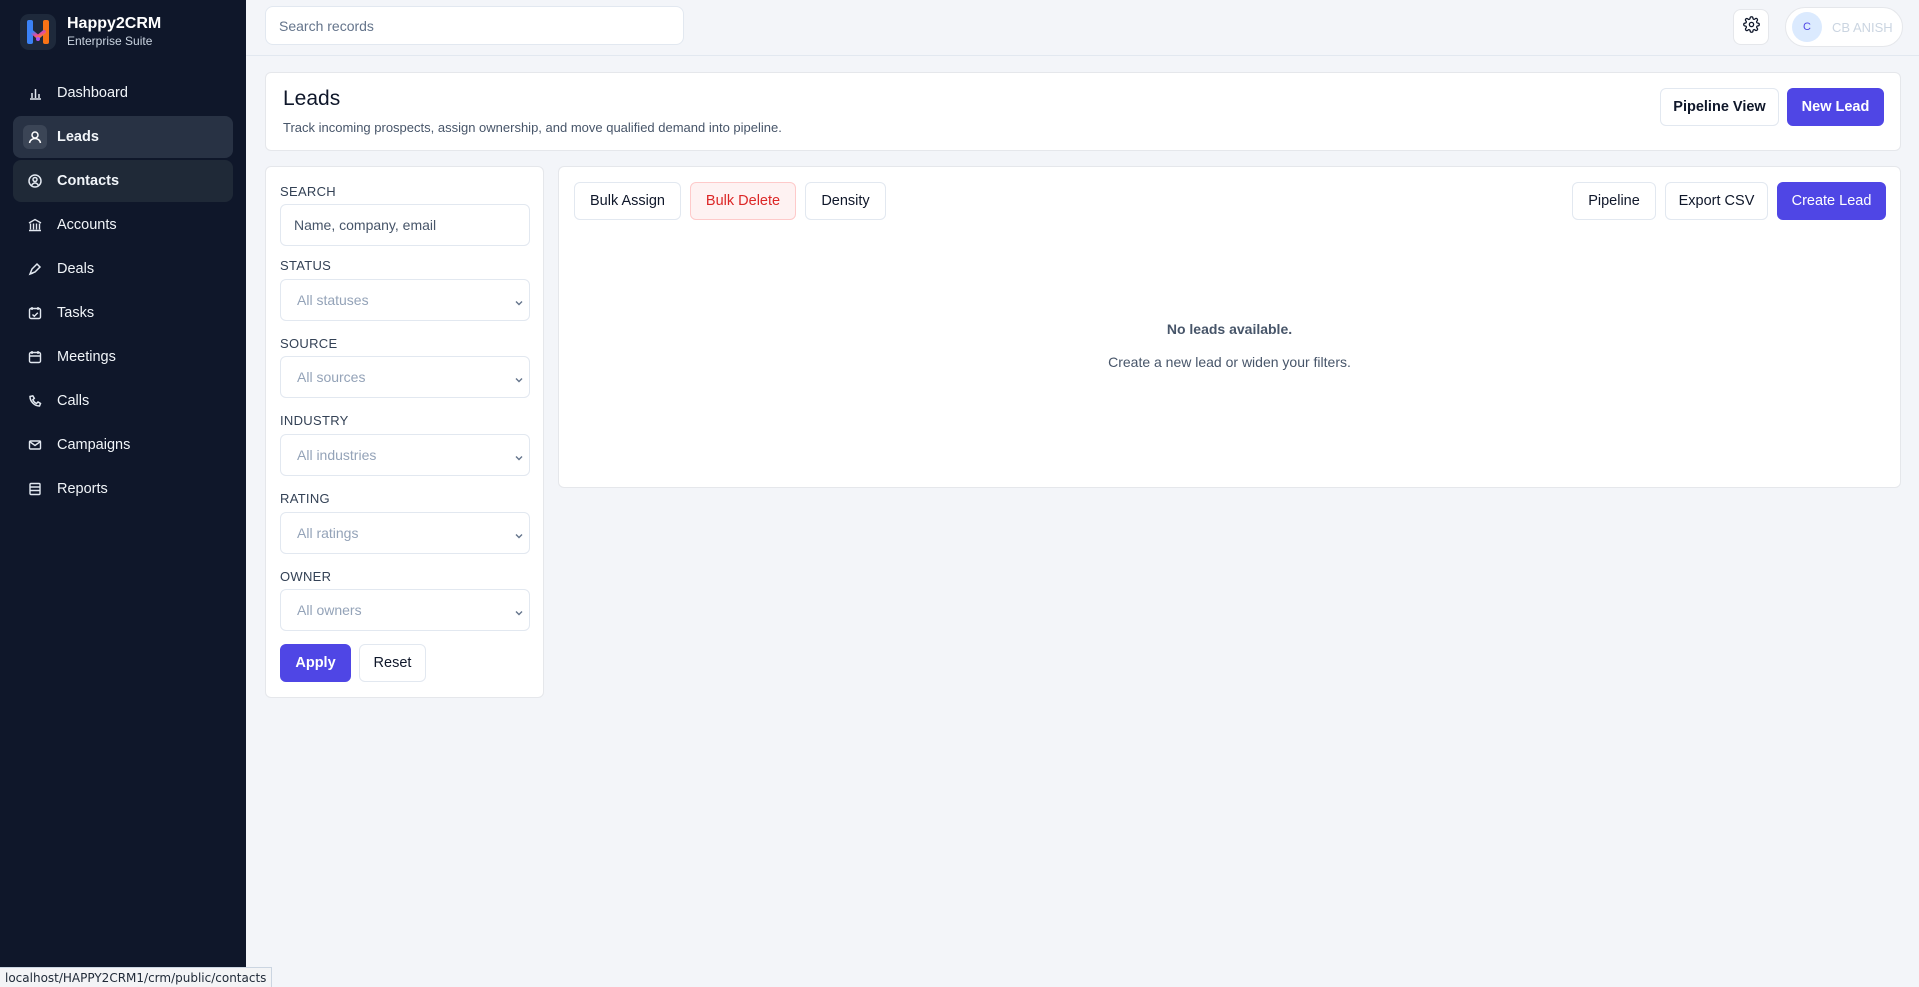 The image size is (1919, 987). What do you see at coordinates (35, 137) in the screenshot?
I see `leads-icon` at bounding box center [35, 137].